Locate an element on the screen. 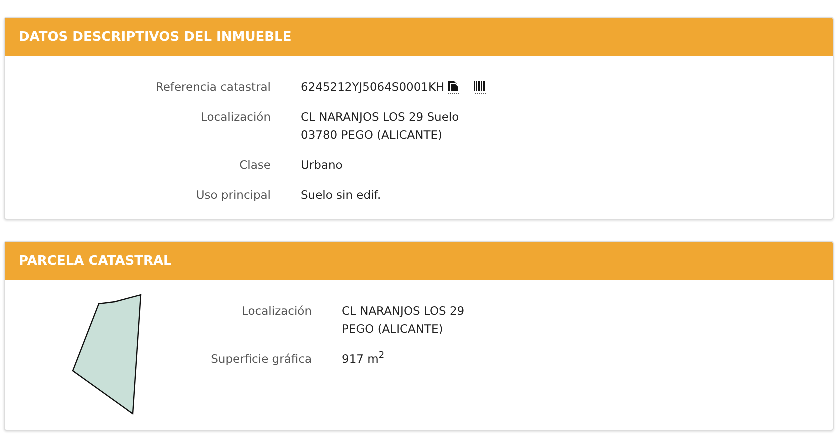 This screenshot has width=840, height=443. field-value: CL NARANJOS LOS 29 is located at coordinates (403, 311).